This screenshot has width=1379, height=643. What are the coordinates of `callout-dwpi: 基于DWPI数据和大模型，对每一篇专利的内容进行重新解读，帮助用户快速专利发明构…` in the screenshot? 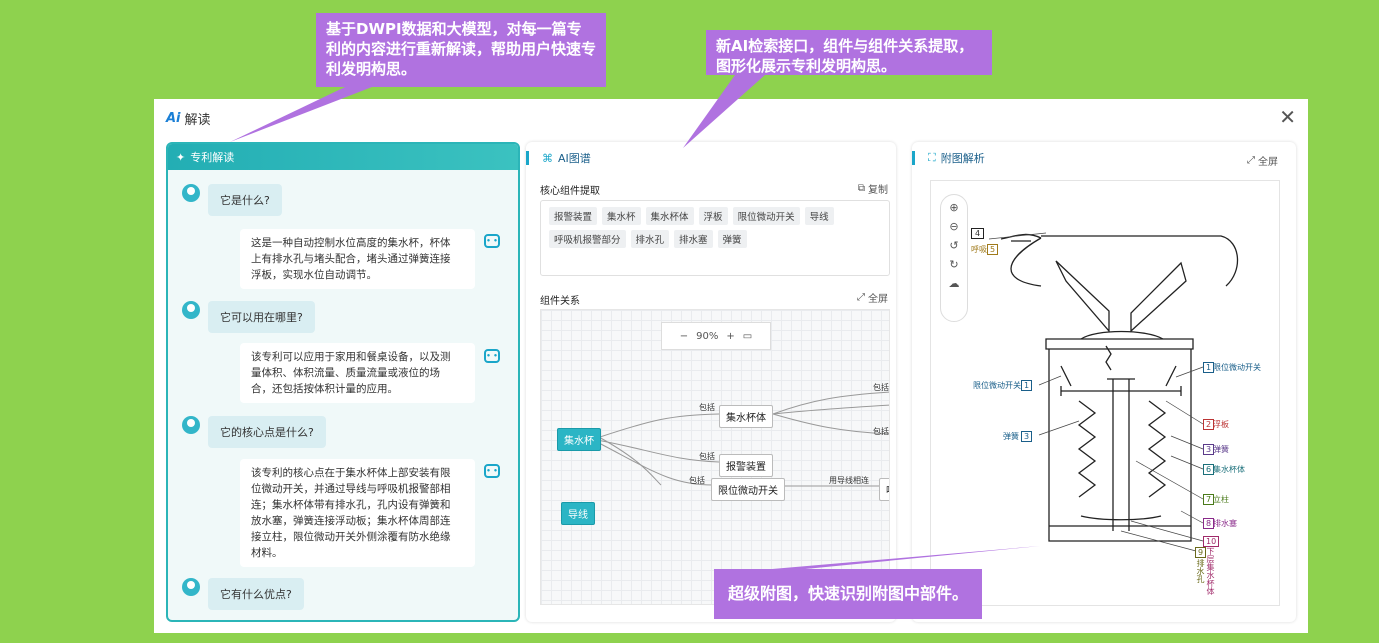 It's located at (461, 50).